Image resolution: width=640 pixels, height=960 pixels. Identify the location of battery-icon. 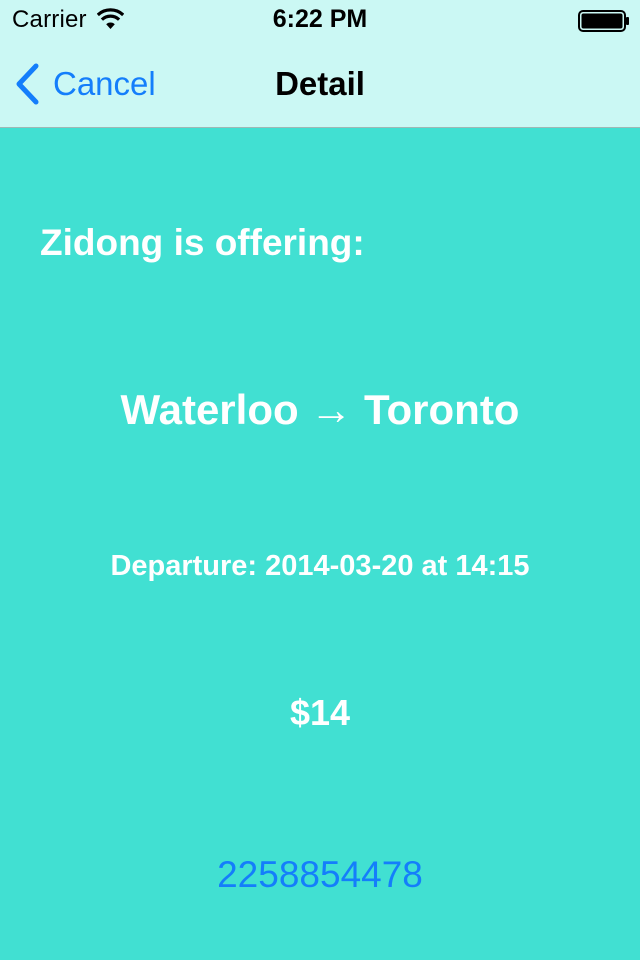
(603, 21).